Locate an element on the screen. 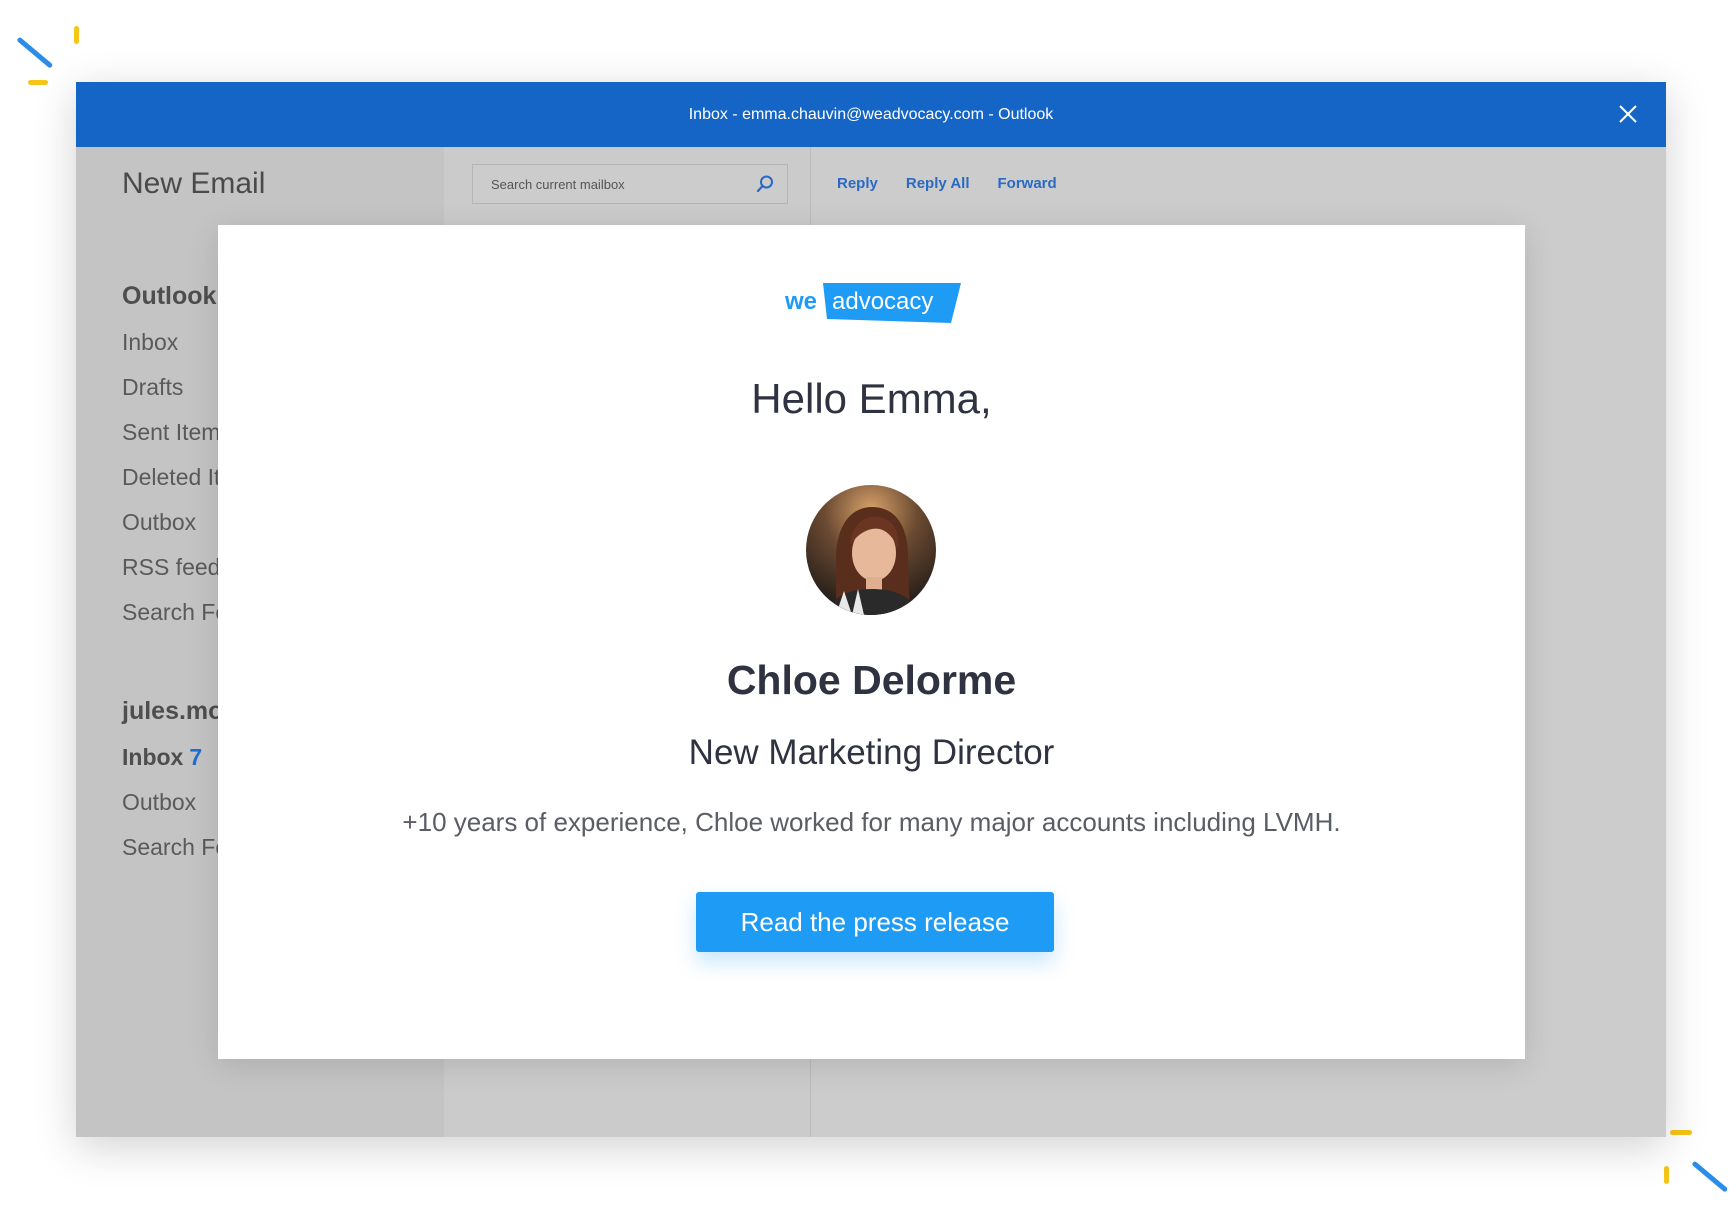 This screenshot has width=1733, height=1209. avatar is located at coordinates (871, 550).